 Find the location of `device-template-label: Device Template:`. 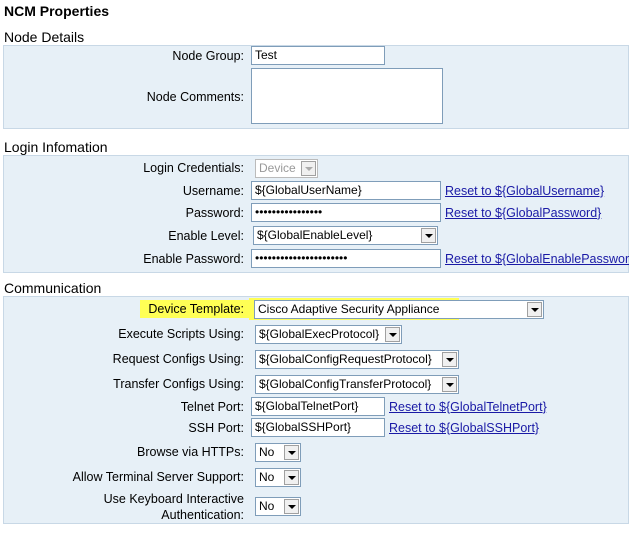

device-template-label: Device Template: is located at coordinates (196, 309).